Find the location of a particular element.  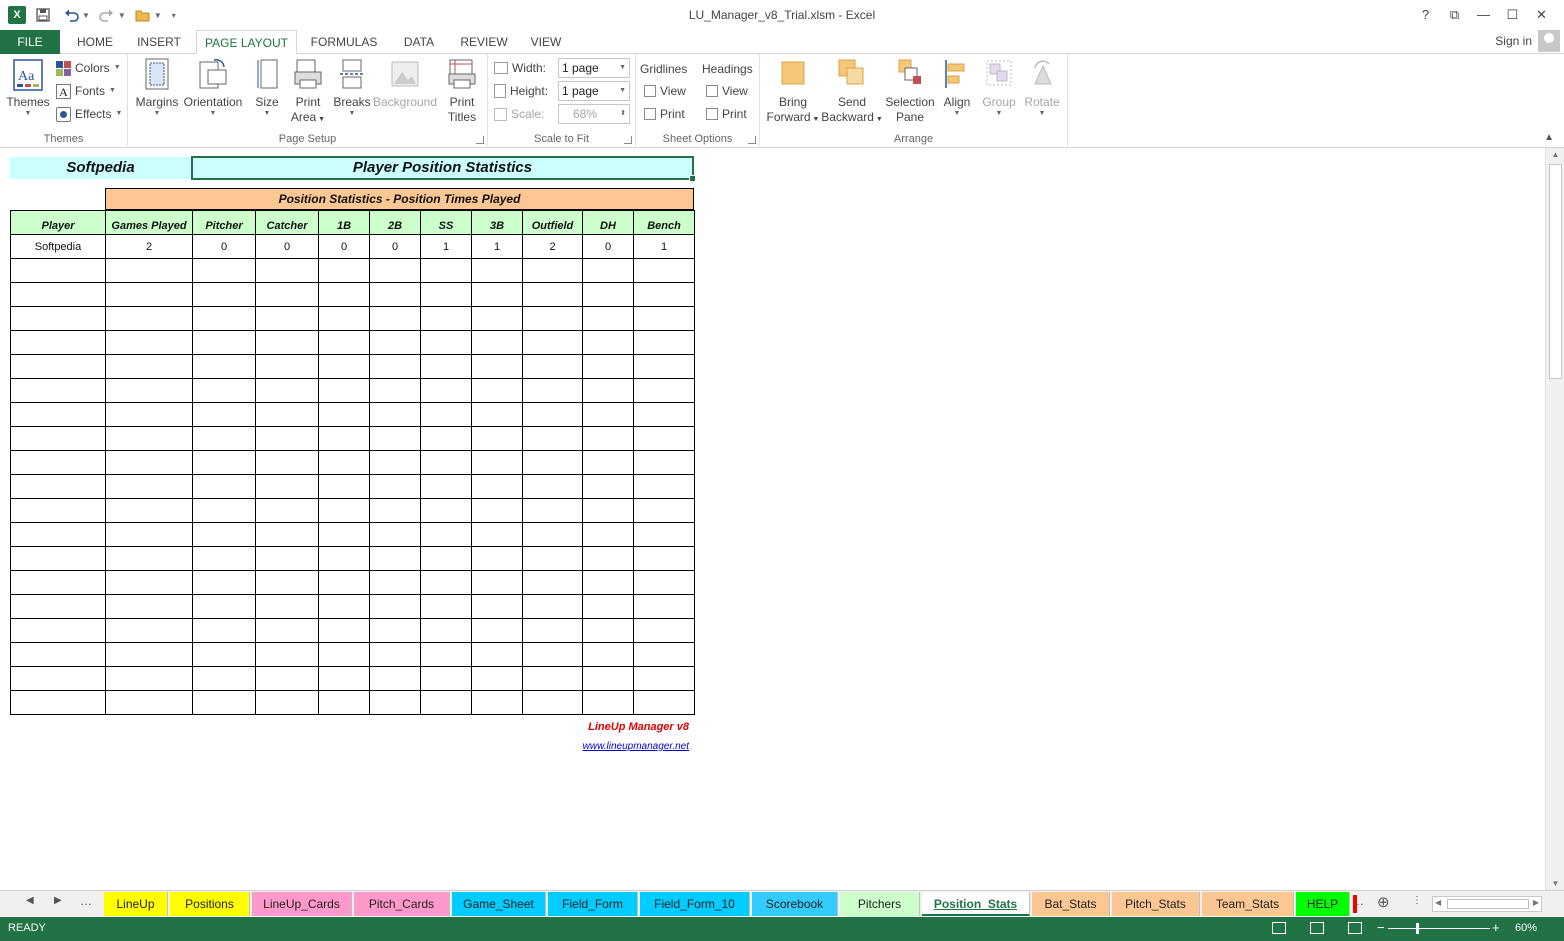

fonts-button: A Fonts ▼ is located at coordinates (86, 91).